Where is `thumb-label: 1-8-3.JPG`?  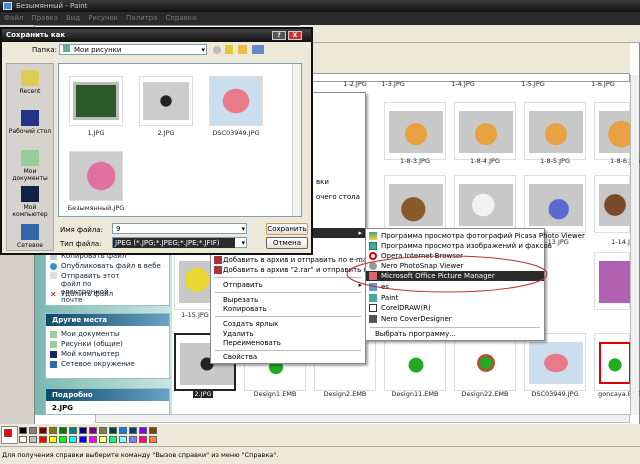 thumb-label: 1-8-3.JPG is located at coordinates (415, 161).